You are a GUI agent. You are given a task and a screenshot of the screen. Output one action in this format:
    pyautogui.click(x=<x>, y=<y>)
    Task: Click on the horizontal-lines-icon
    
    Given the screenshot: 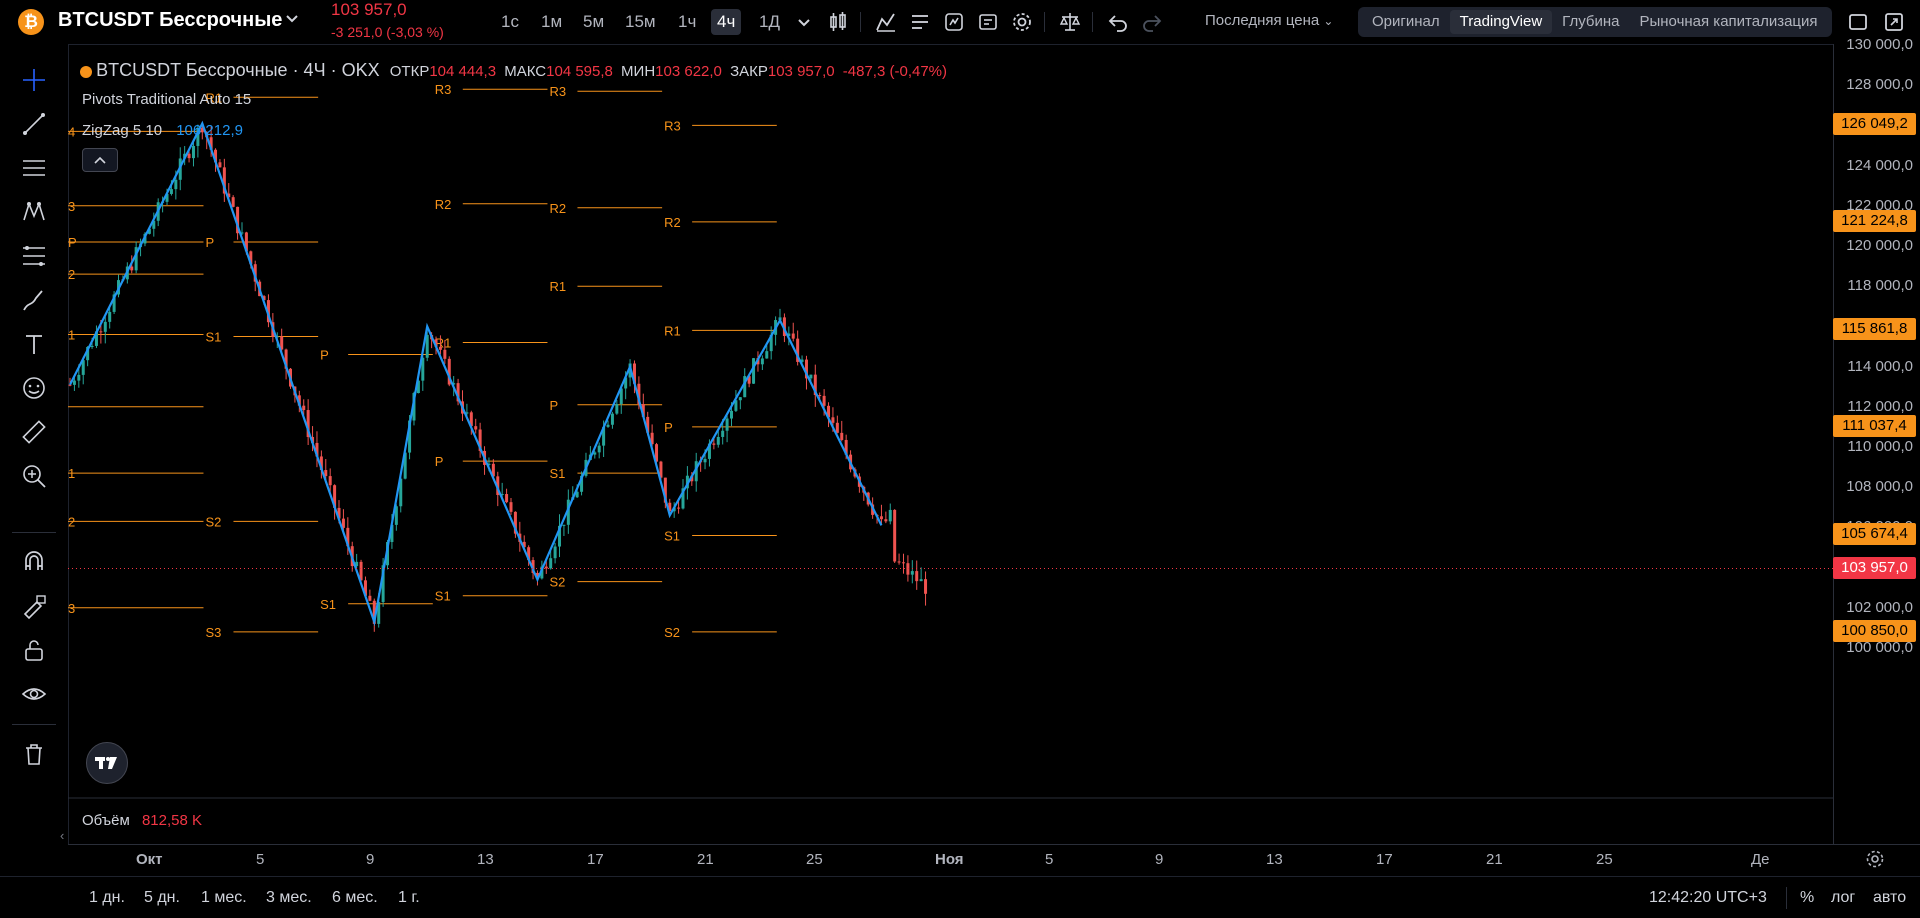 What is the action you would take?
    pyautogui.click(x=34, y=168)
    